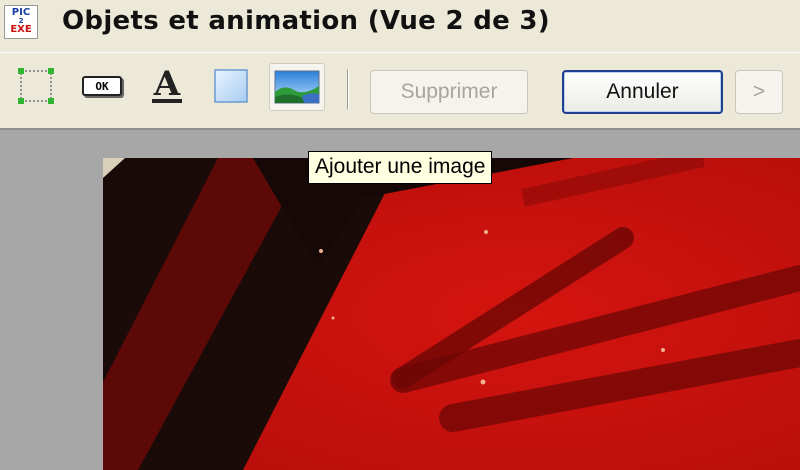  I want to click on add-button-tool: OK, so click(102, 86).